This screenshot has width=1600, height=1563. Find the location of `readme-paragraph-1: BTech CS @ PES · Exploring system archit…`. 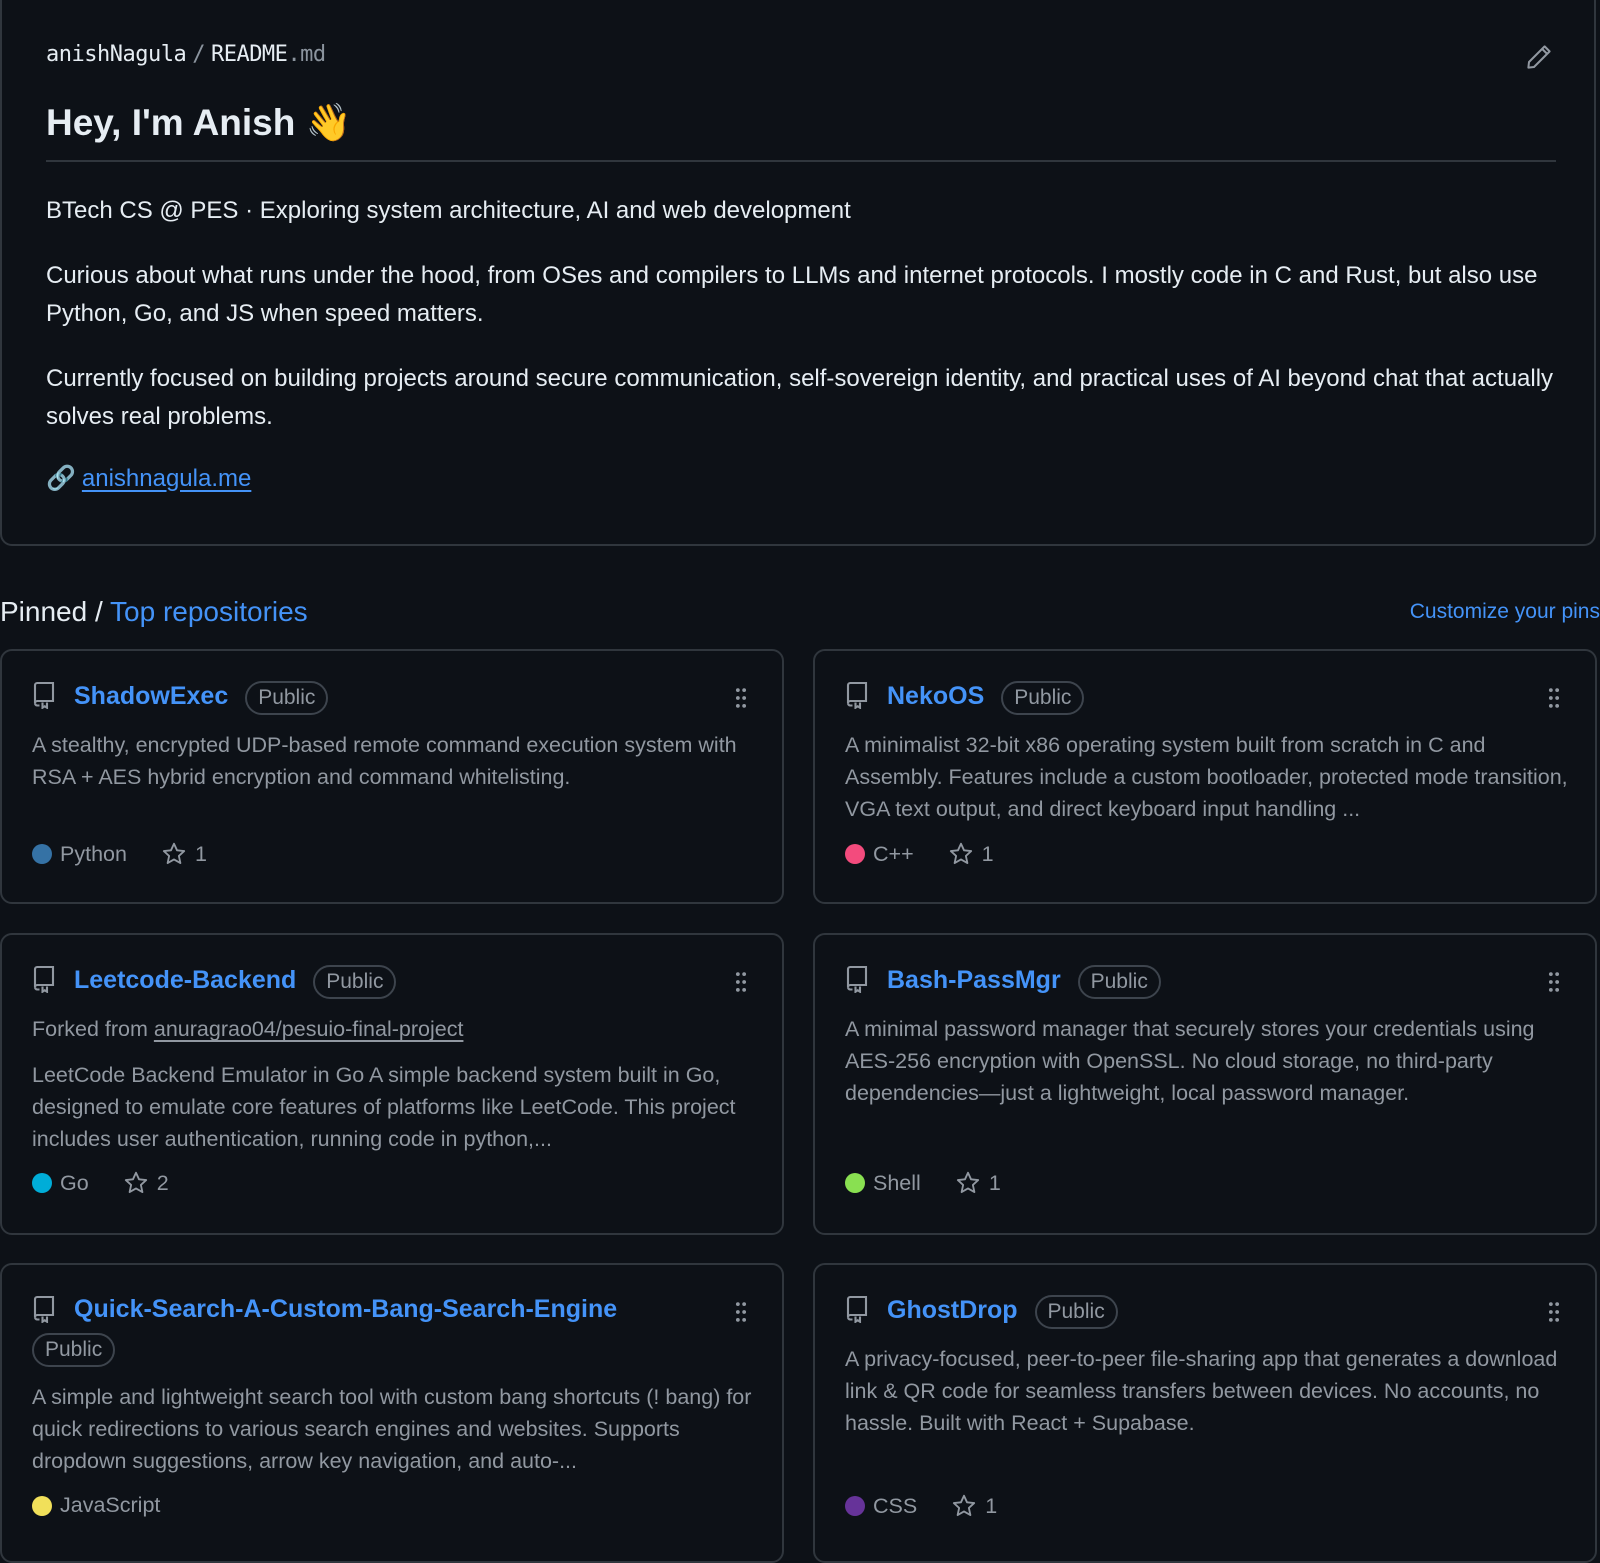

readme-paragraph-1: BTech CS @ PES · Exploring system archit… is located at coordinates (448, 210).